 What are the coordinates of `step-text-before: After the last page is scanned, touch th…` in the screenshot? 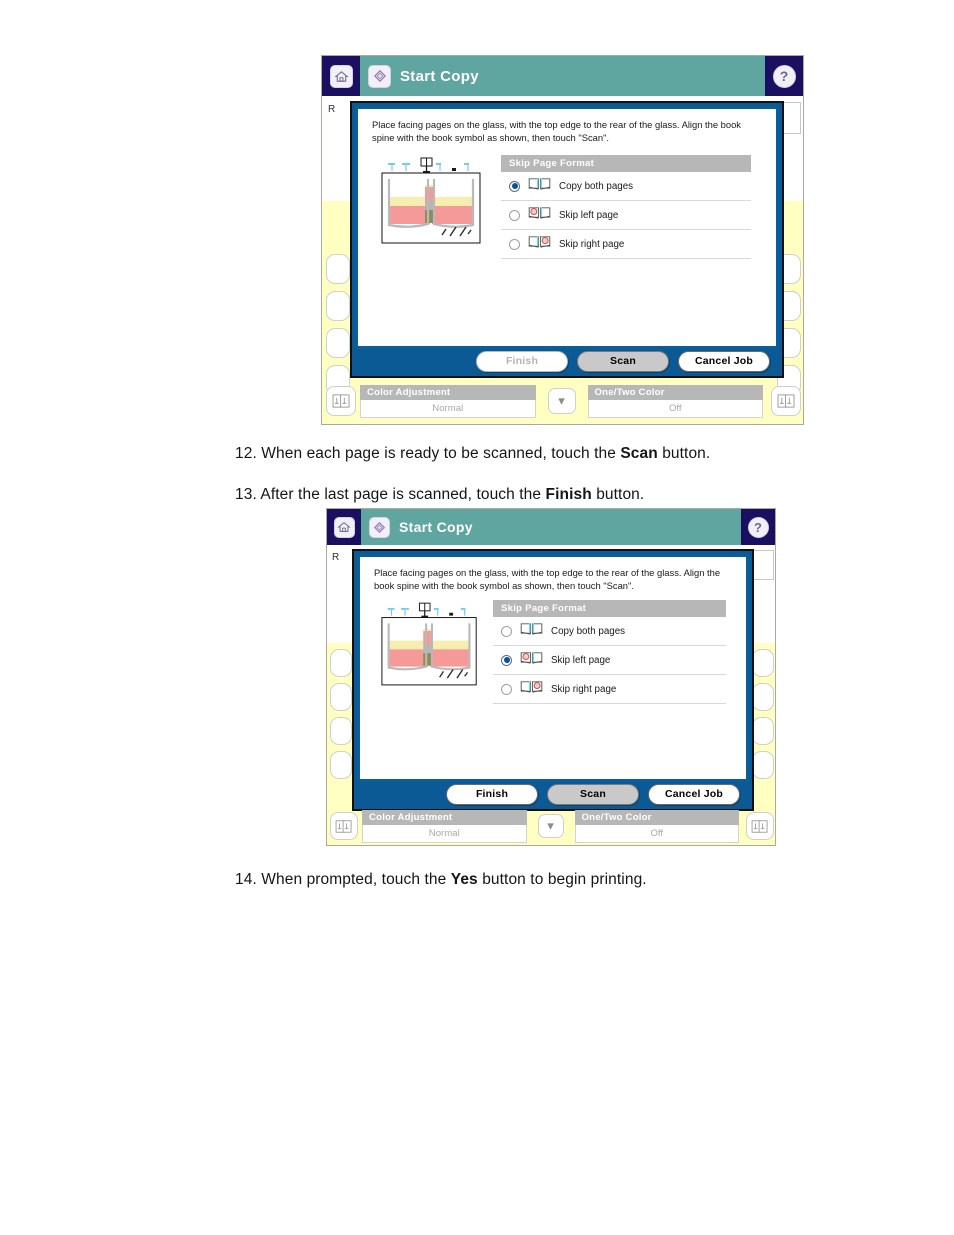 It's located at (403, 494).